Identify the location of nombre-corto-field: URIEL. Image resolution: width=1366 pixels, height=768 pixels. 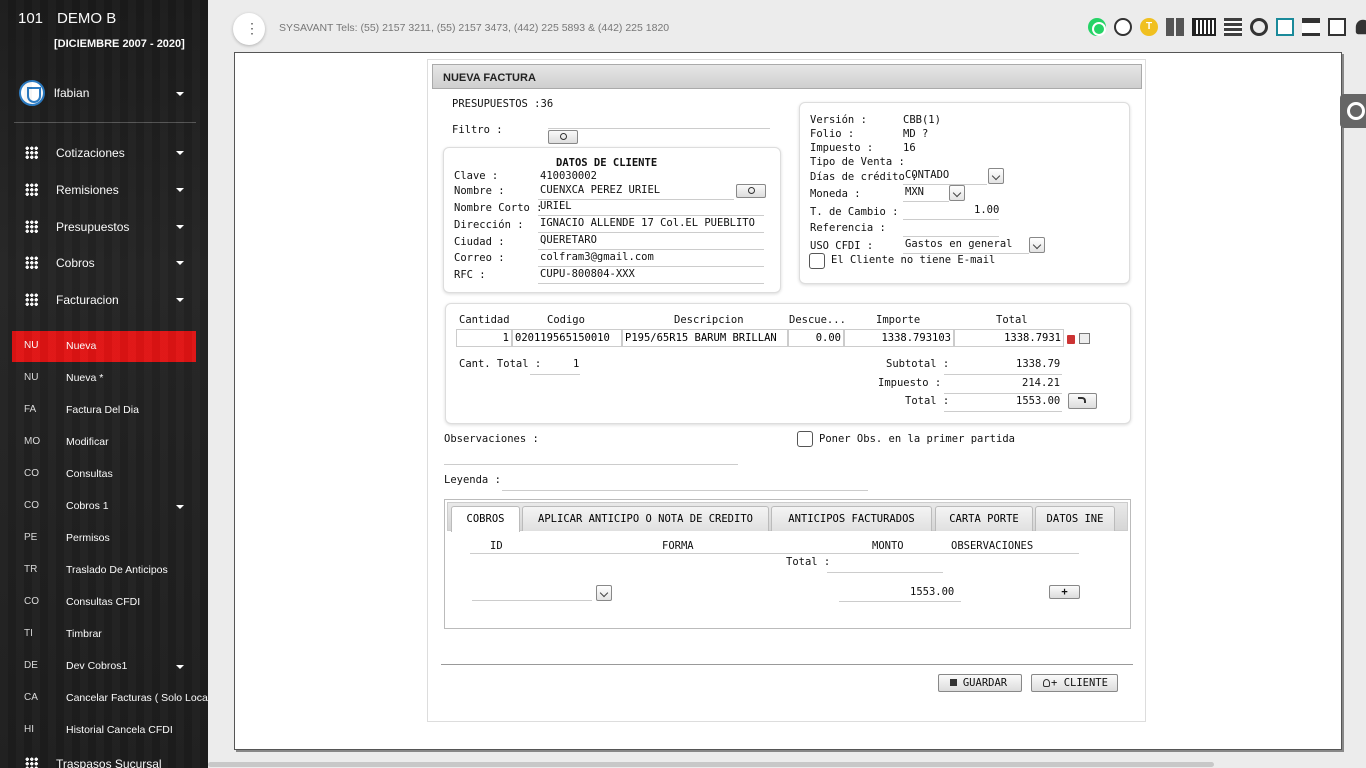
(556, 206).